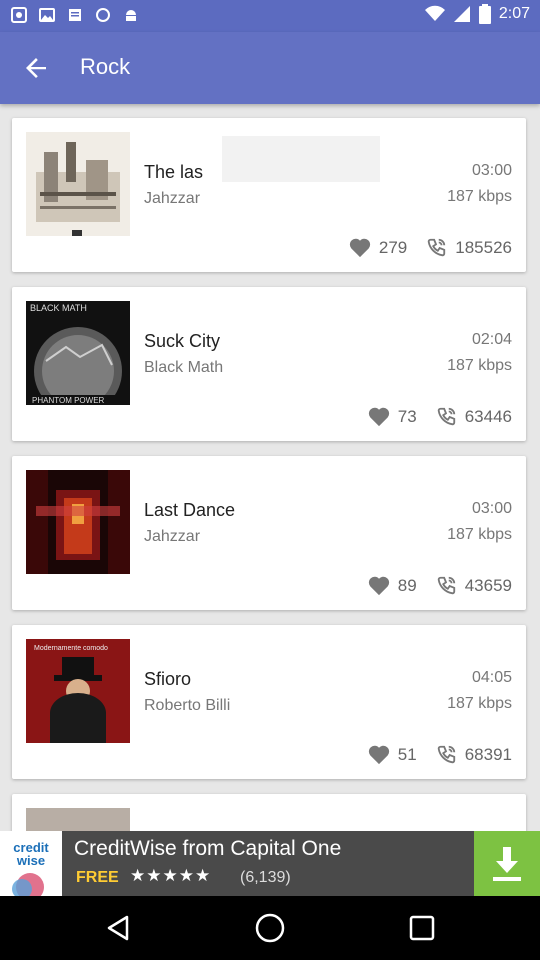 This screenshot has height=960, width=540. I want to click on notification-dot-icon, so click(103, 15).